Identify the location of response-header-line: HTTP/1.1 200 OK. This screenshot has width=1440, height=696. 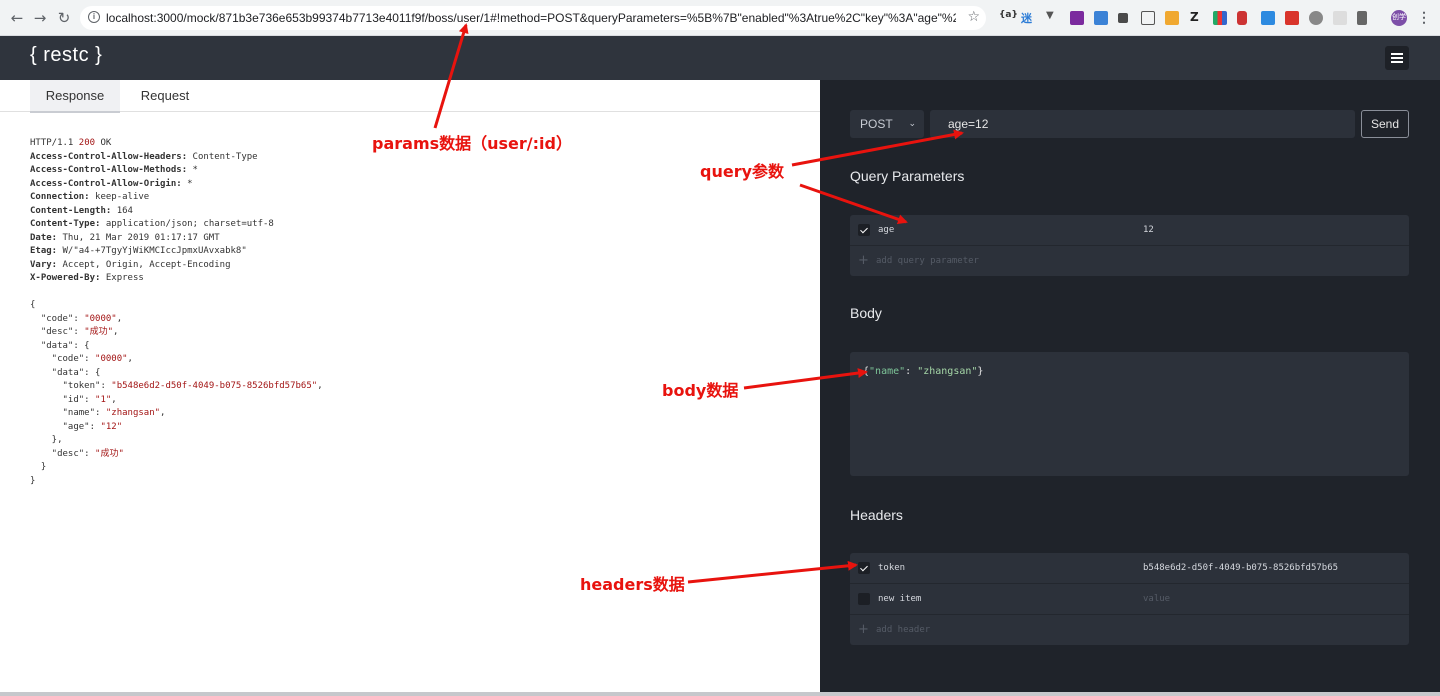
(176, 144).